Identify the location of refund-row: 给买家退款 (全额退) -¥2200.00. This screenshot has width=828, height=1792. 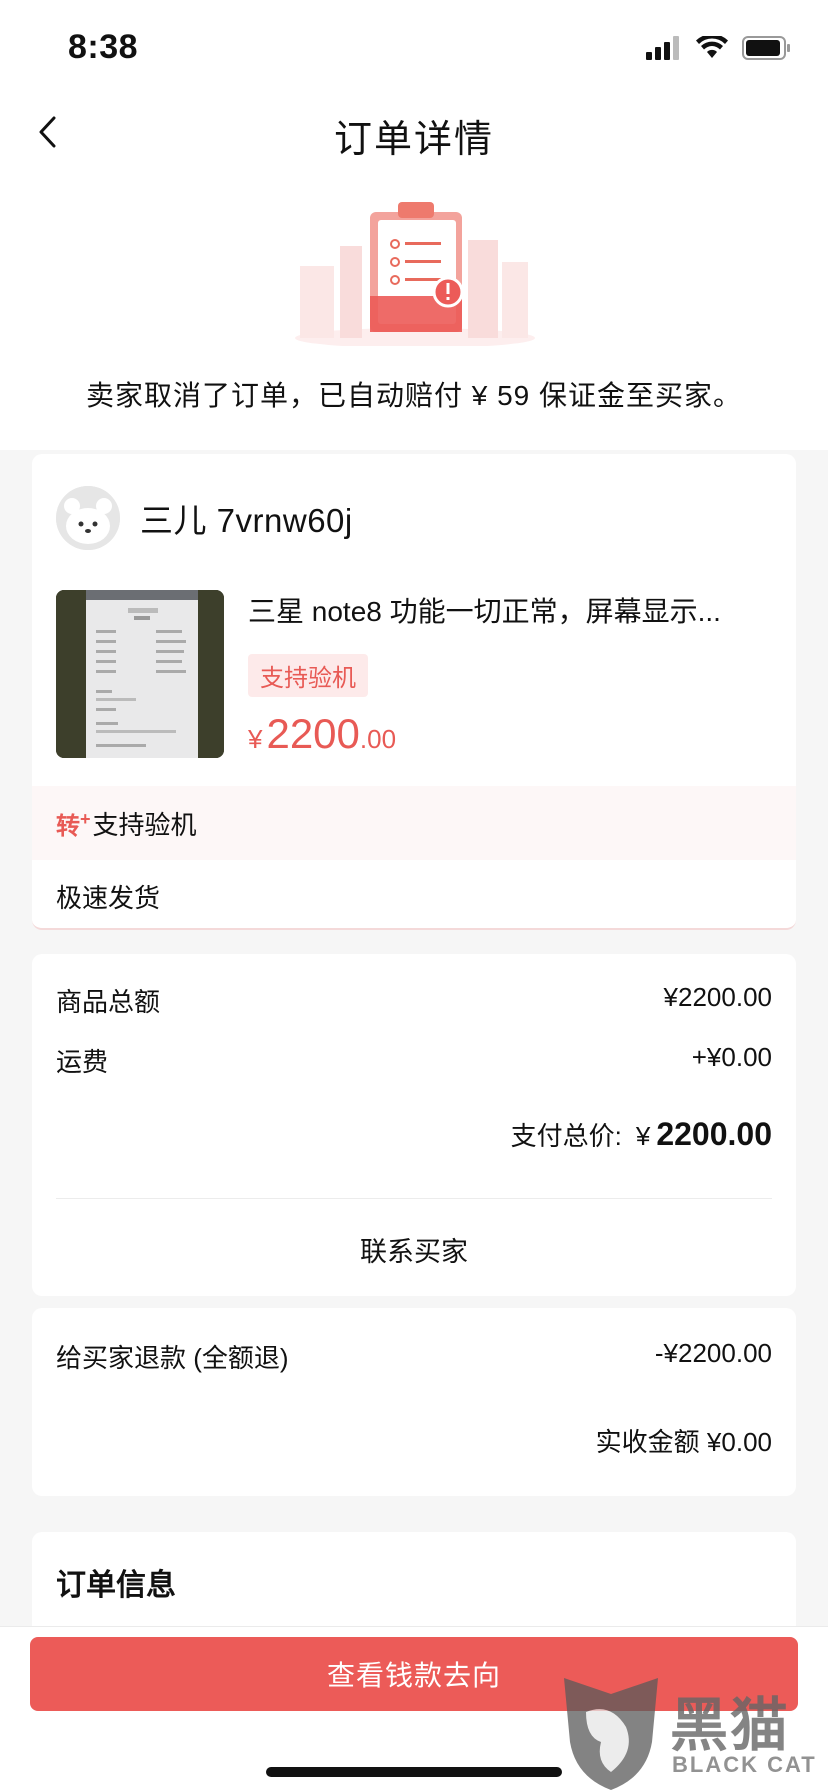
(414, 1356).